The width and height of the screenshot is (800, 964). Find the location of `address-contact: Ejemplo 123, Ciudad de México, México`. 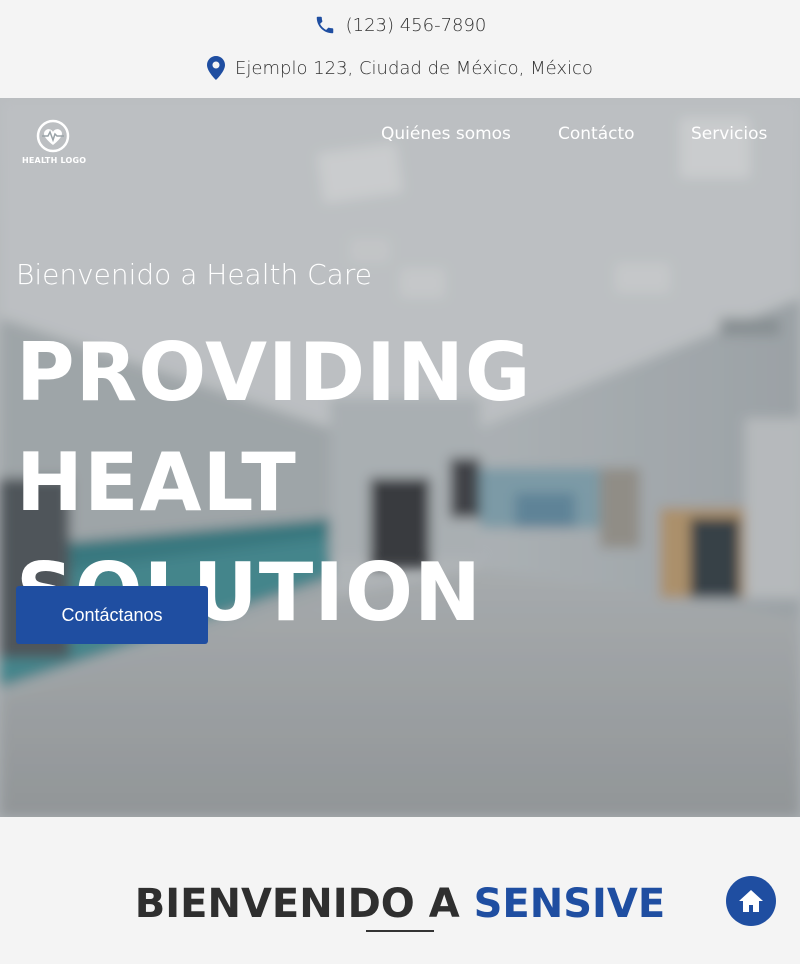

address-contact: Ejemplo 123, Ciudad de México, México is located at coordinates (400, 68).